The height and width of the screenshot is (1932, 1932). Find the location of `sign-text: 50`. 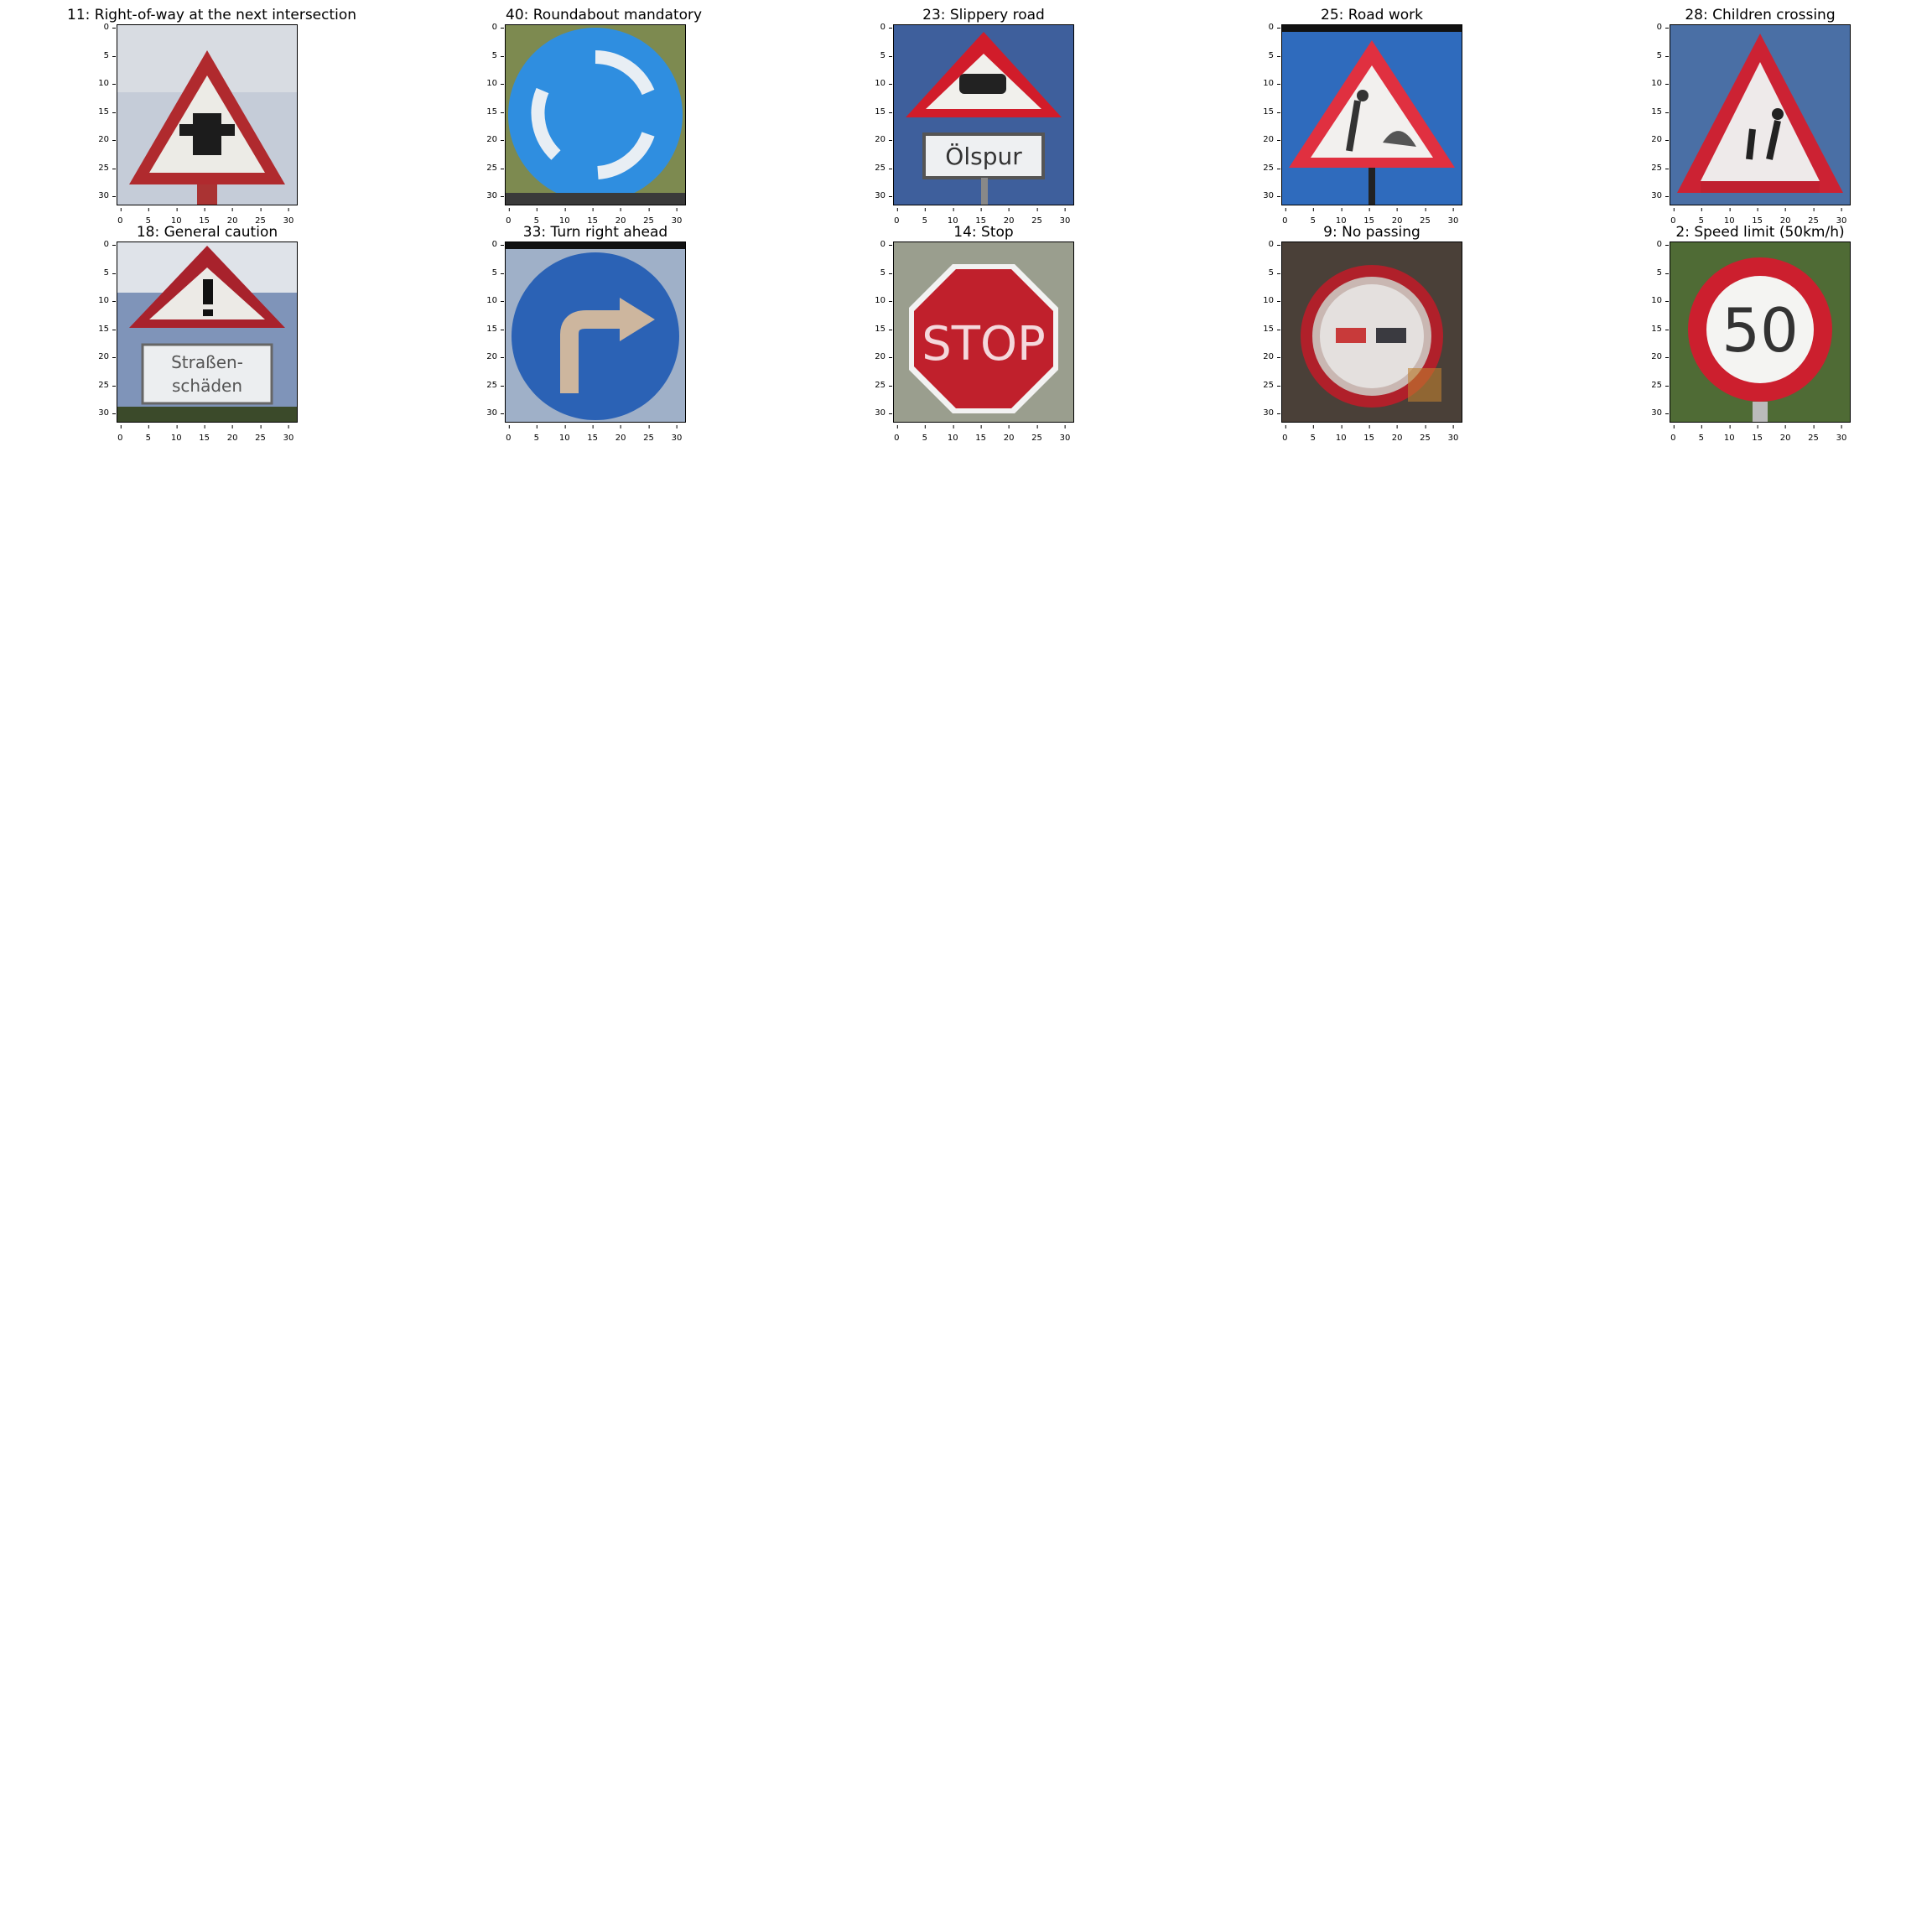

sign-text: 50 is located at coordinates (1761, 330).